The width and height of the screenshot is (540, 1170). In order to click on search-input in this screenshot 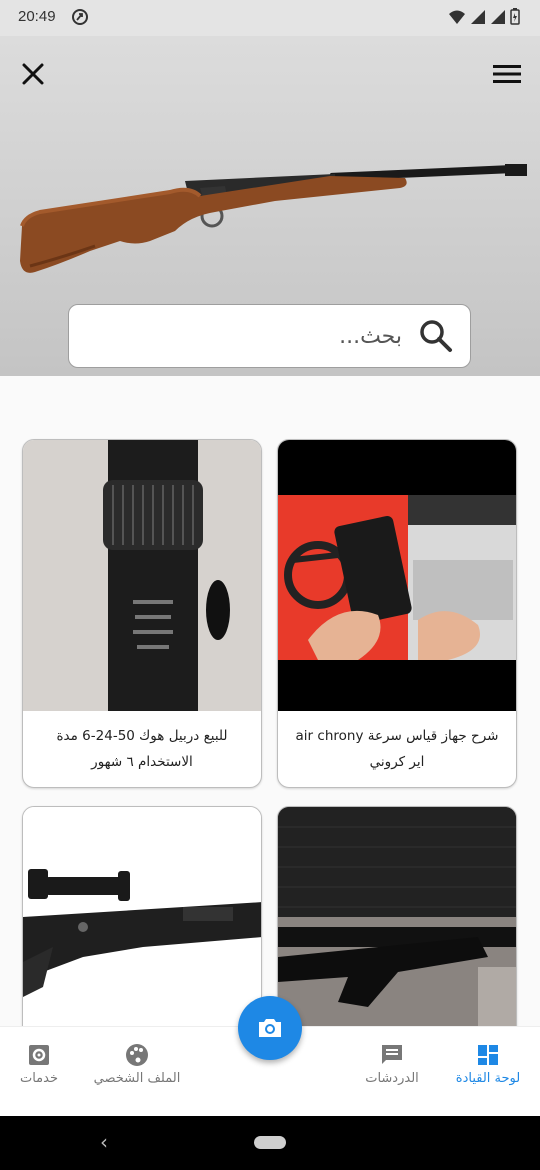, I will do `click(272, 336)`.